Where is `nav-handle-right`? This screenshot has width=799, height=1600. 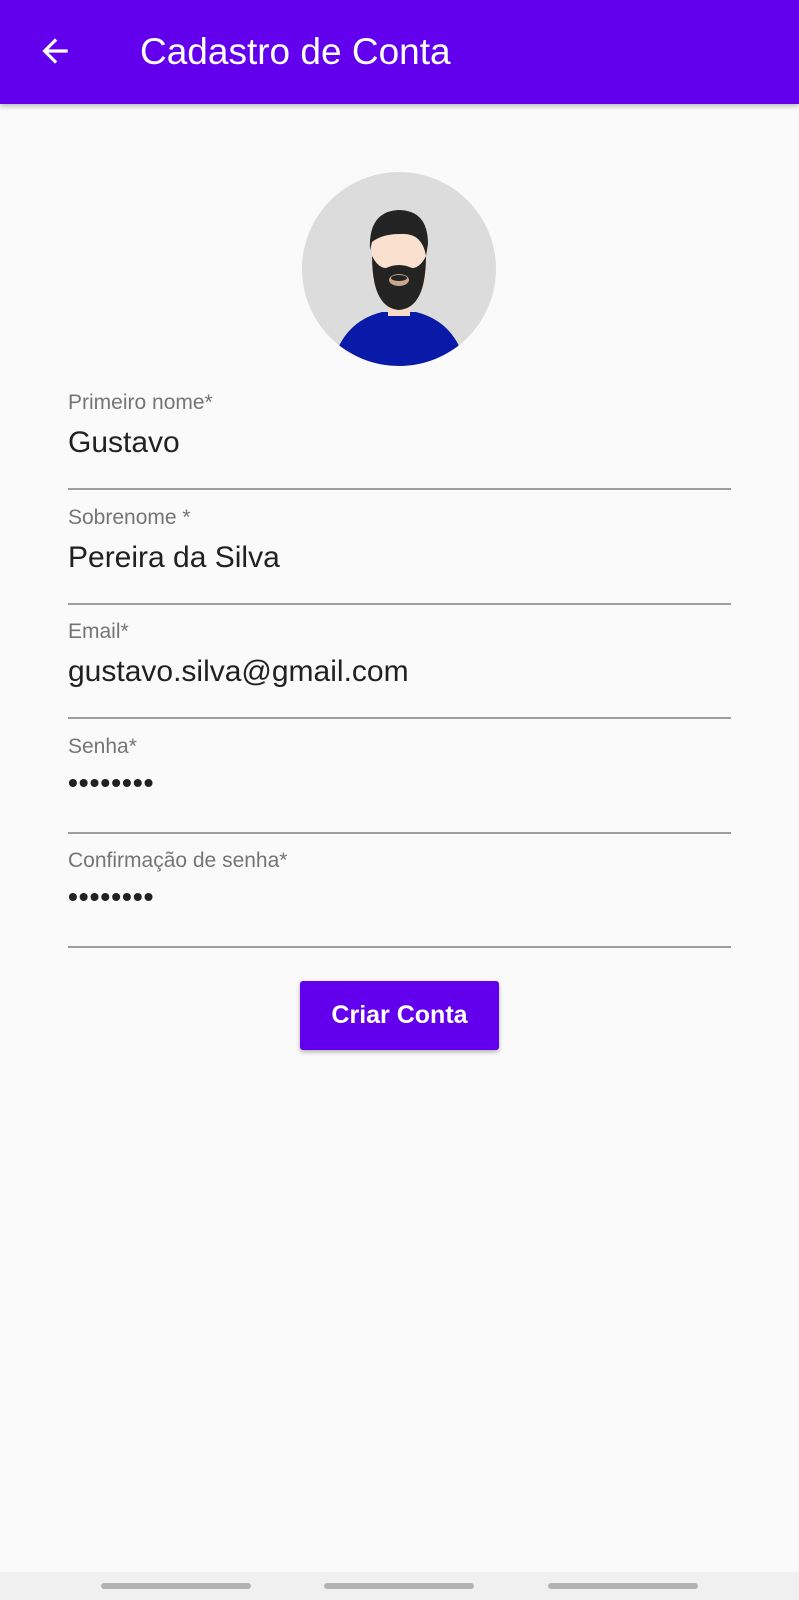 nav-handle-right is located at coordinates (623, 1586).